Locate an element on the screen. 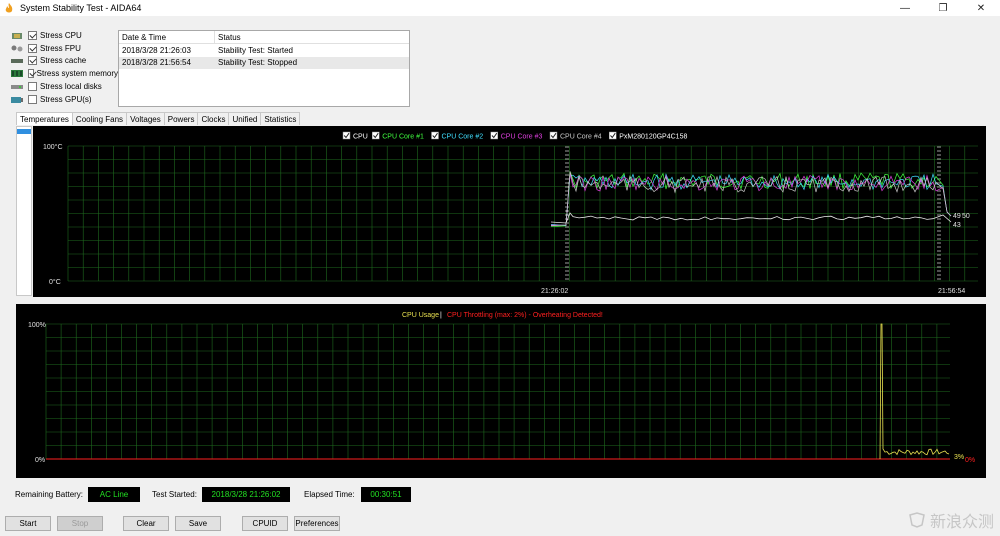 The width and height of the screenshot is (1000, 536). watermark-logo-icon is located at coordinates (917, 520).